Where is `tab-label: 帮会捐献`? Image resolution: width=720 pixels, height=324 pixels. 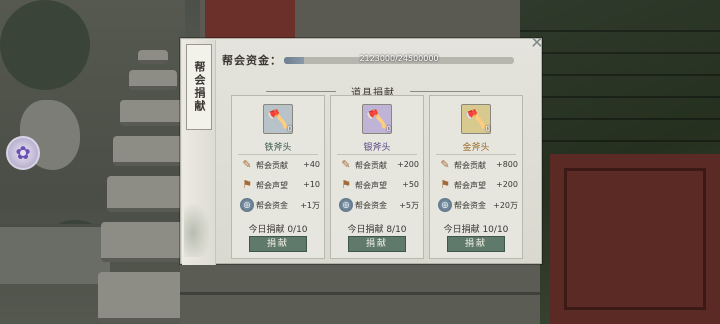
tab-label: 帮会捐献 is located at coordinates (199, 87).